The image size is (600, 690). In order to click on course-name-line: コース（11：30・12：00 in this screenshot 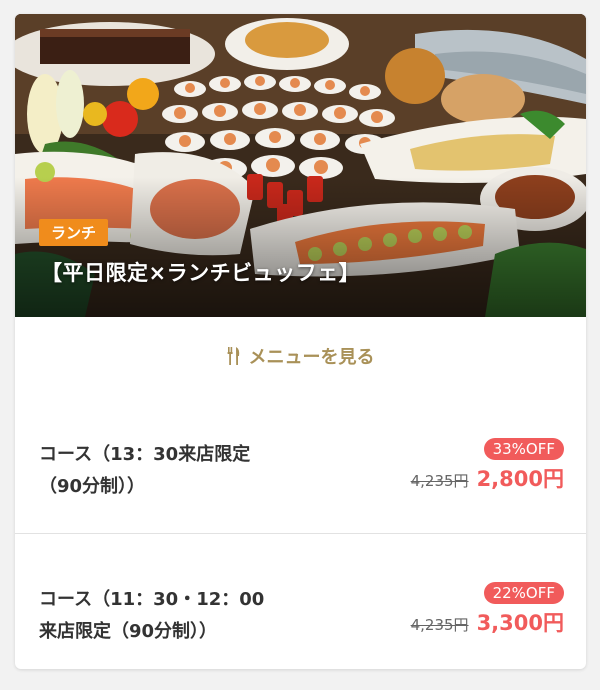, I will do `click(152, 599)`.